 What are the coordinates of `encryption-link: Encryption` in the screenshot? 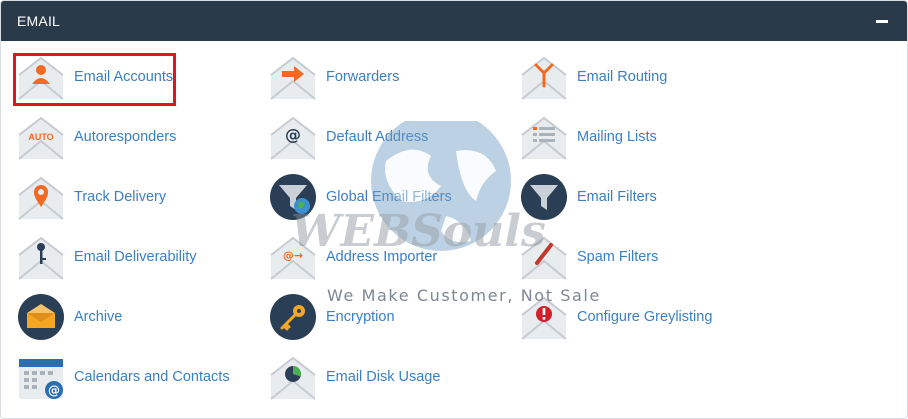 It's located at (389, 317).